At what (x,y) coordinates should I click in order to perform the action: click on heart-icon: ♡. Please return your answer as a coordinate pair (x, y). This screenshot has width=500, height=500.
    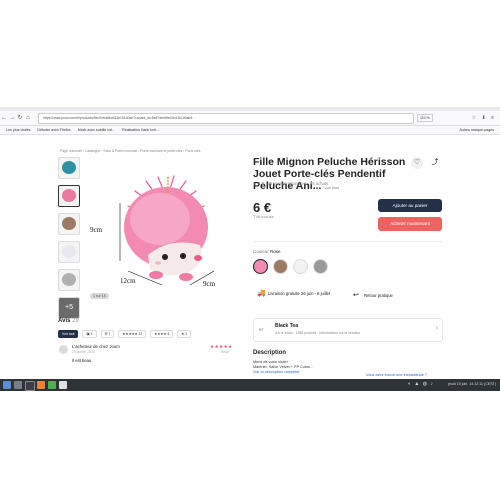
    Looking at the image, I should click on (417, 163).